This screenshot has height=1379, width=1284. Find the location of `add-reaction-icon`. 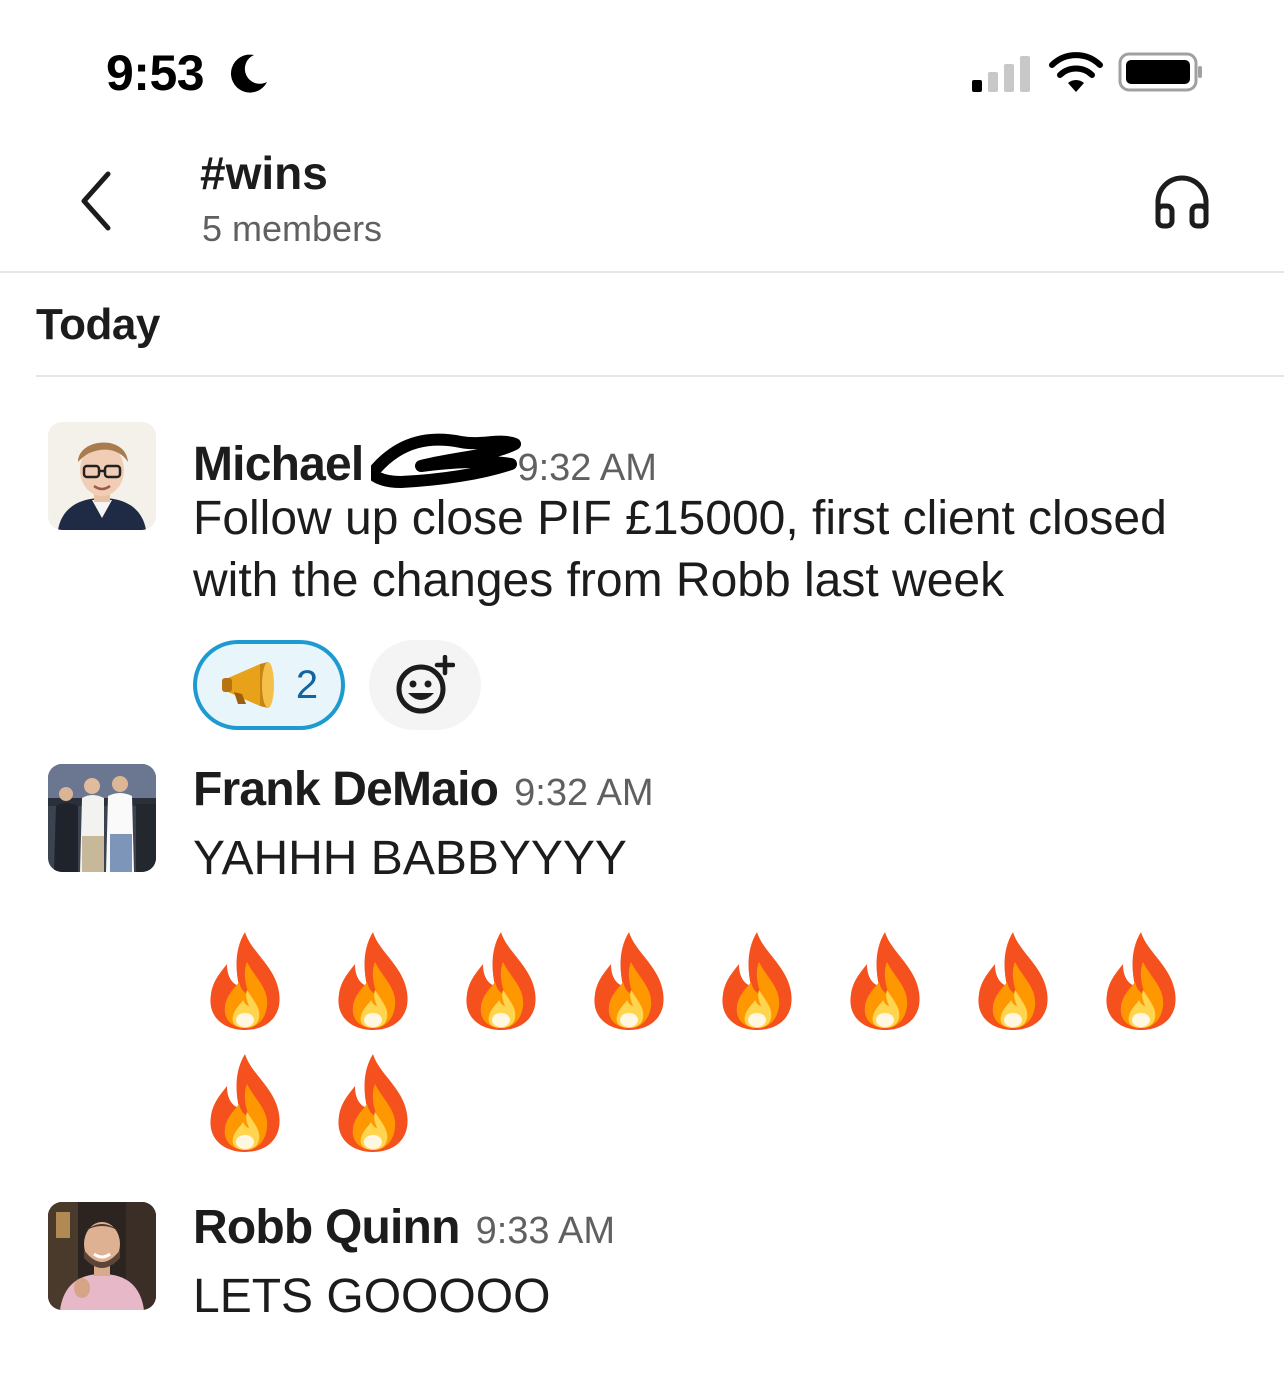

add-reaction-icon is located at coordinates (425, 684).